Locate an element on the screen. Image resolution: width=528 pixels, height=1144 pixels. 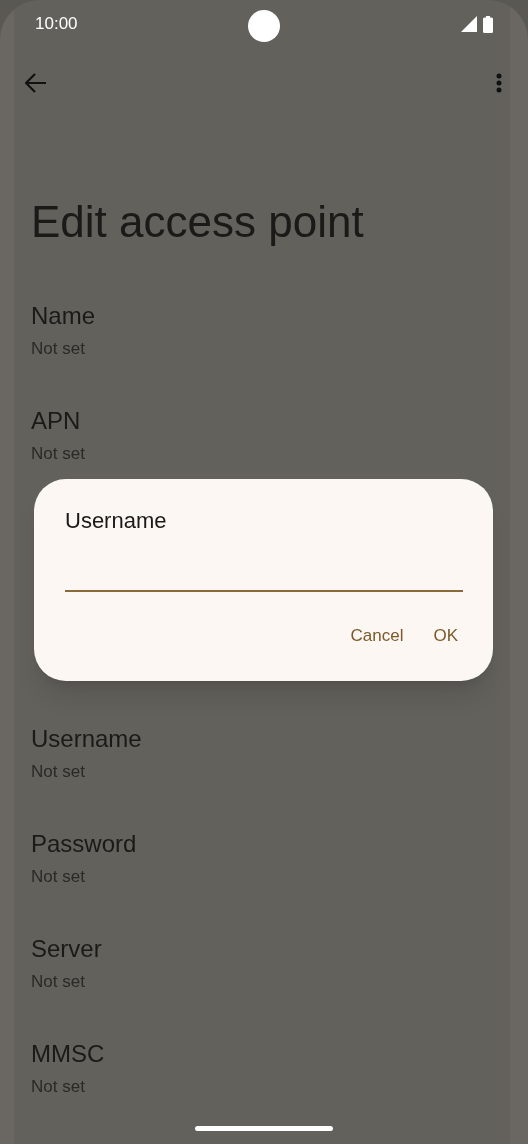
signal-icon is located at coordinates (469, 24).